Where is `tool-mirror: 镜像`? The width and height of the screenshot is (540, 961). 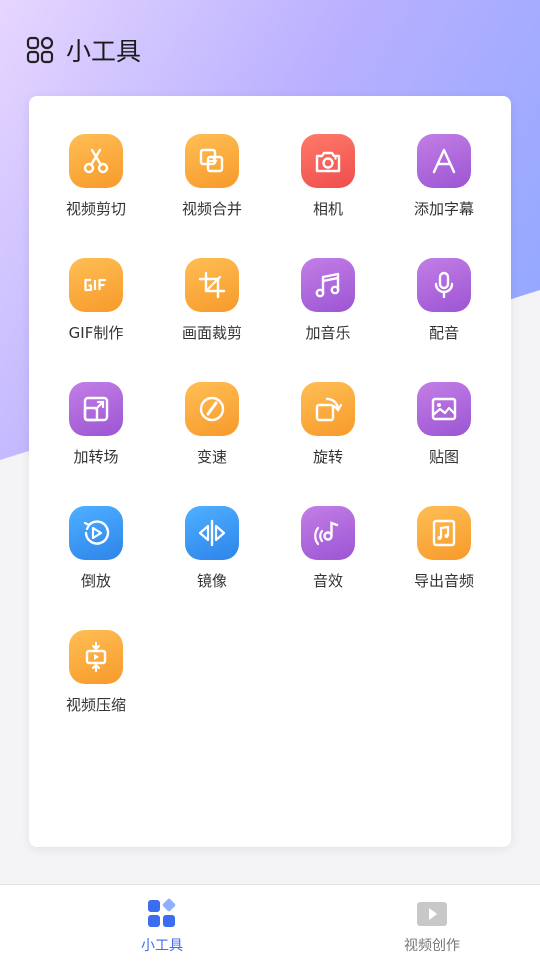 tool-mirror: 镜像 is located at coordinates (212, 568).